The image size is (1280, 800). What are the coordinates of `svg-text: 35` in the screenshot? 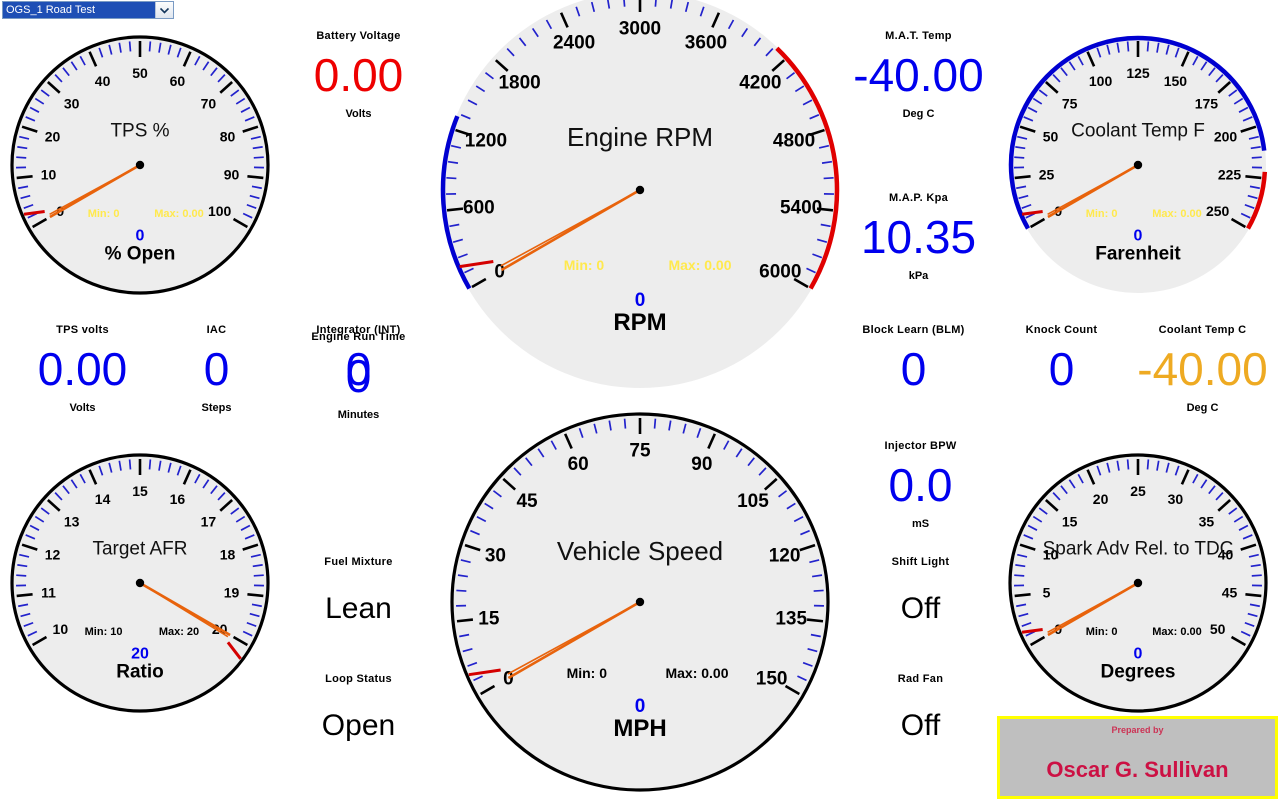 It's located at (1207, 521).